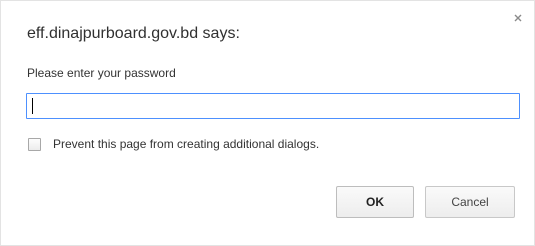  I want to click on suppress-dialogs-checkbox, so click(34, 144).